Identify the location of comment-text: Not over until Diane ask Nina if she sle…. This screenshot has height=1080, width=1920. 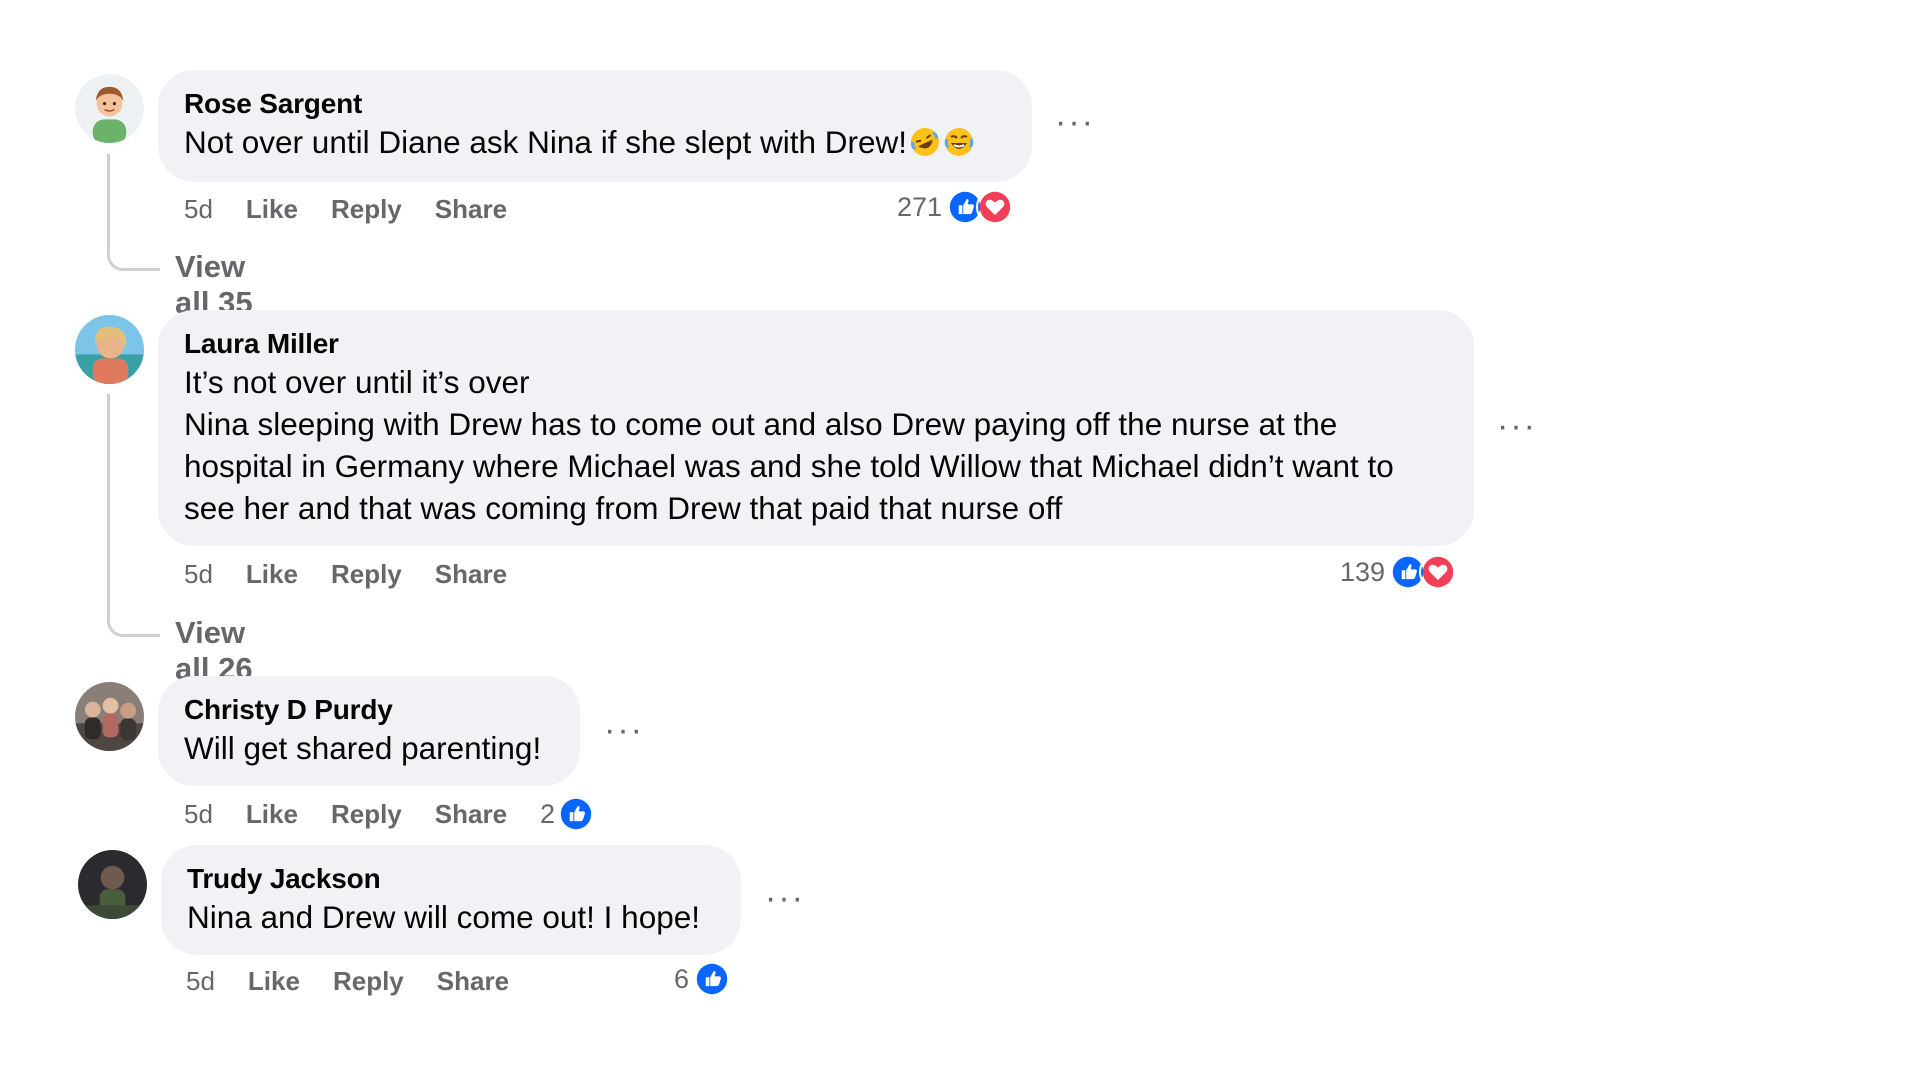
(546, 142).